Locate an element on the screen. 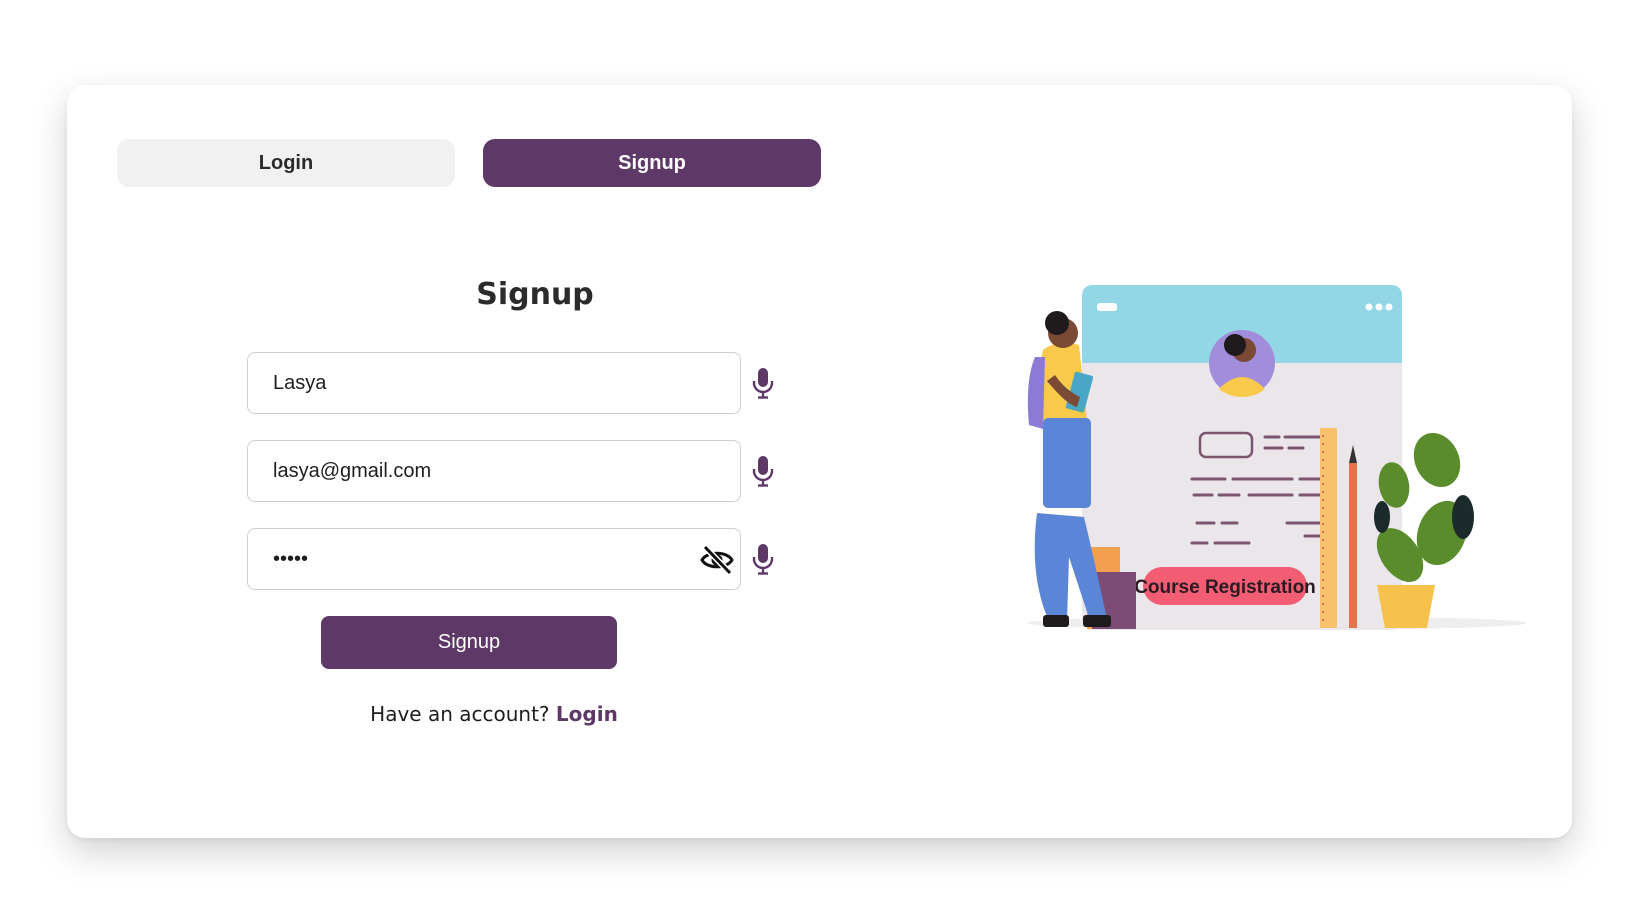 Image resolution: width=1647 pixels, height=911 pixels. password-input is located at coordinates (494, 559).